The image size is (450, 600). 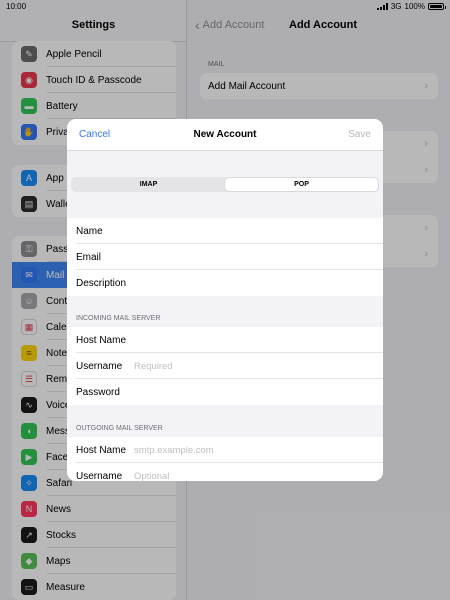 What do you see at coordinates (101, 340) in the screenshot?
I see `incoming-host-name-label: Host Name` at bounding box center [101, 340].